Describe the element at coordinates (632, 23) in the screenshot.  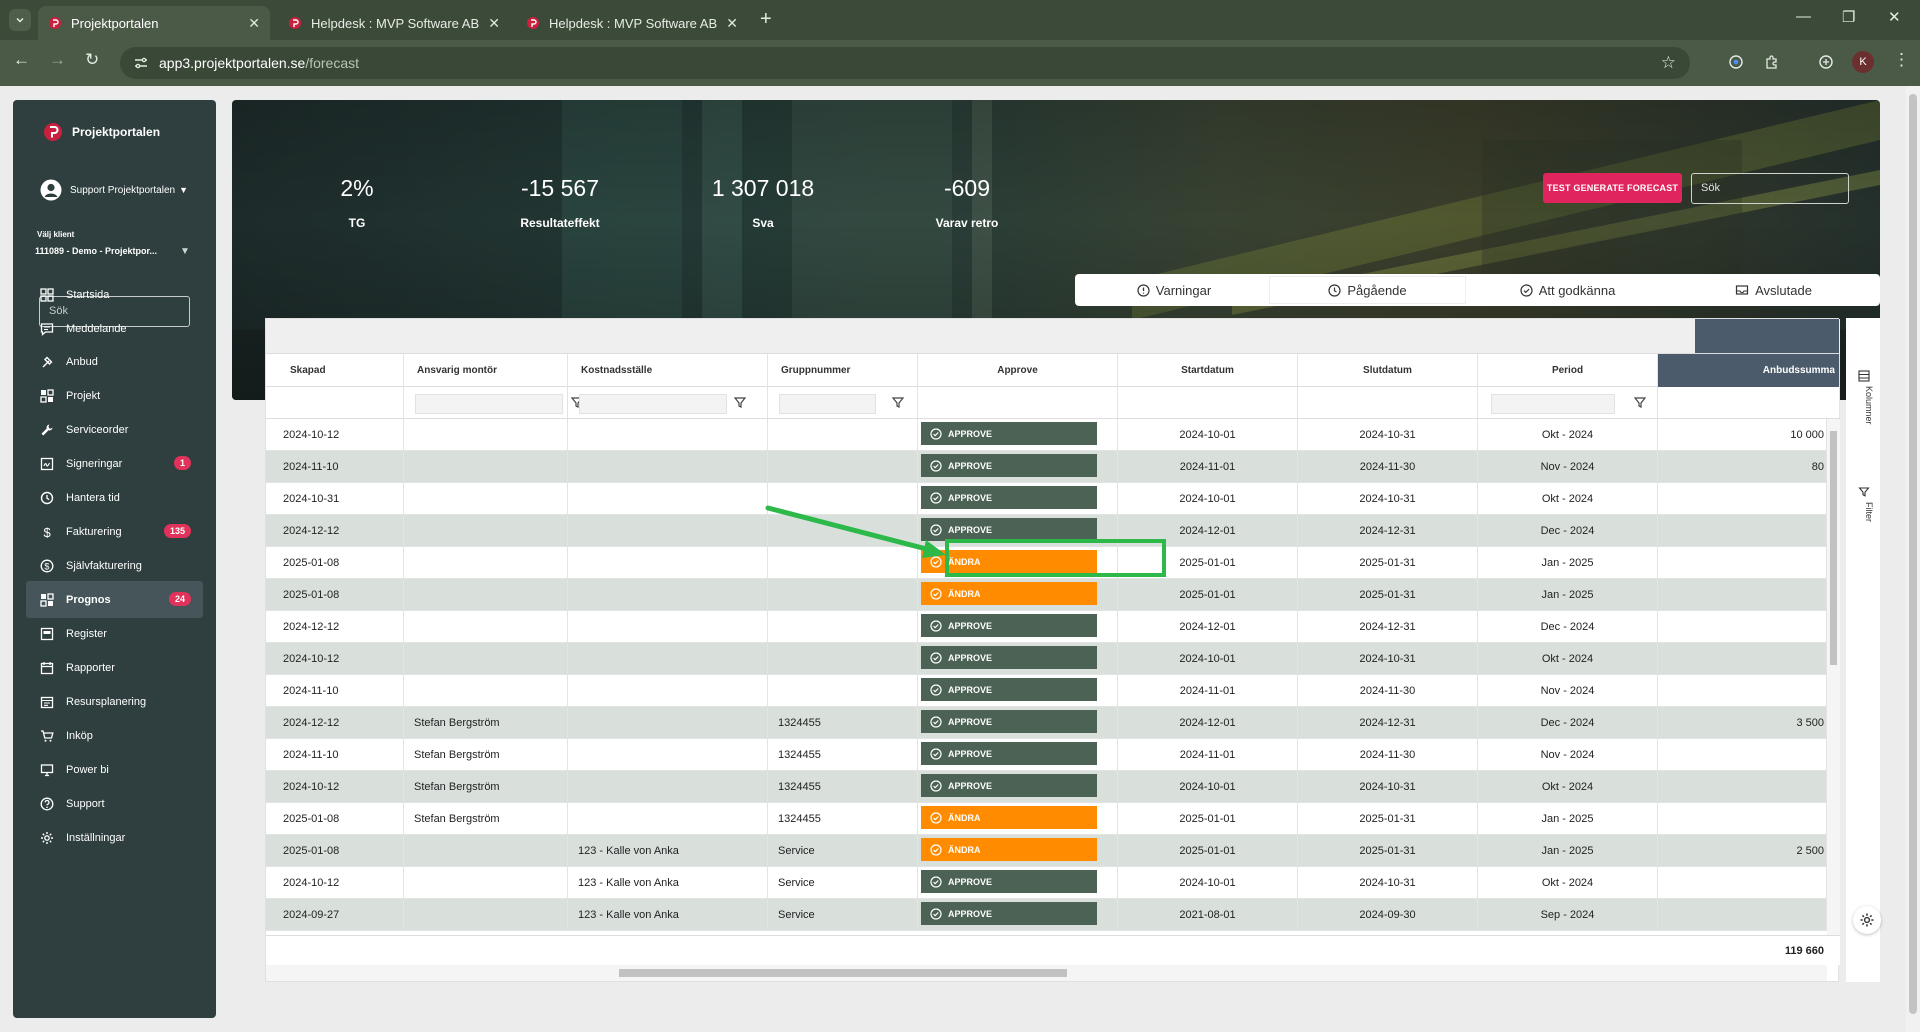
I see `browser-tab-3: Helpdesk : MVP Software AB ✕` at that location.